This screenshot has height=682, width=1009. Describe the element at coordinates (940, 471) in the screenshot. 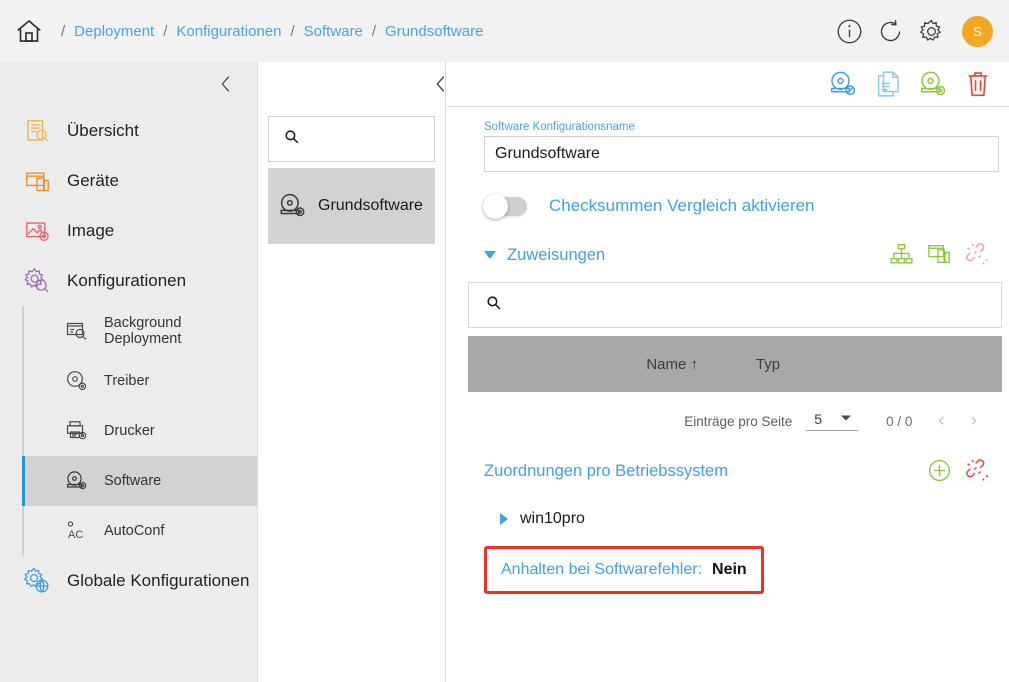

I see `add-circle-icon` at that location.